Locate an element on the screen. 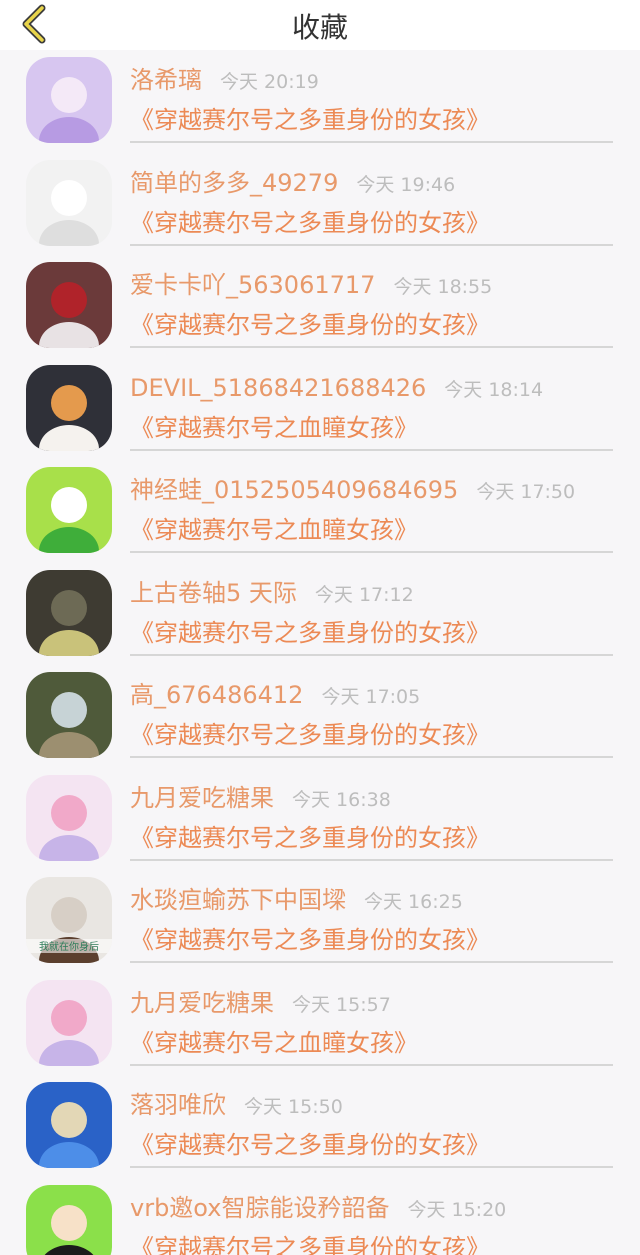 The height and width of the screenshot is (1255, 640). avatar-image: 我就在你身后 is located at coordinates (69, 920).